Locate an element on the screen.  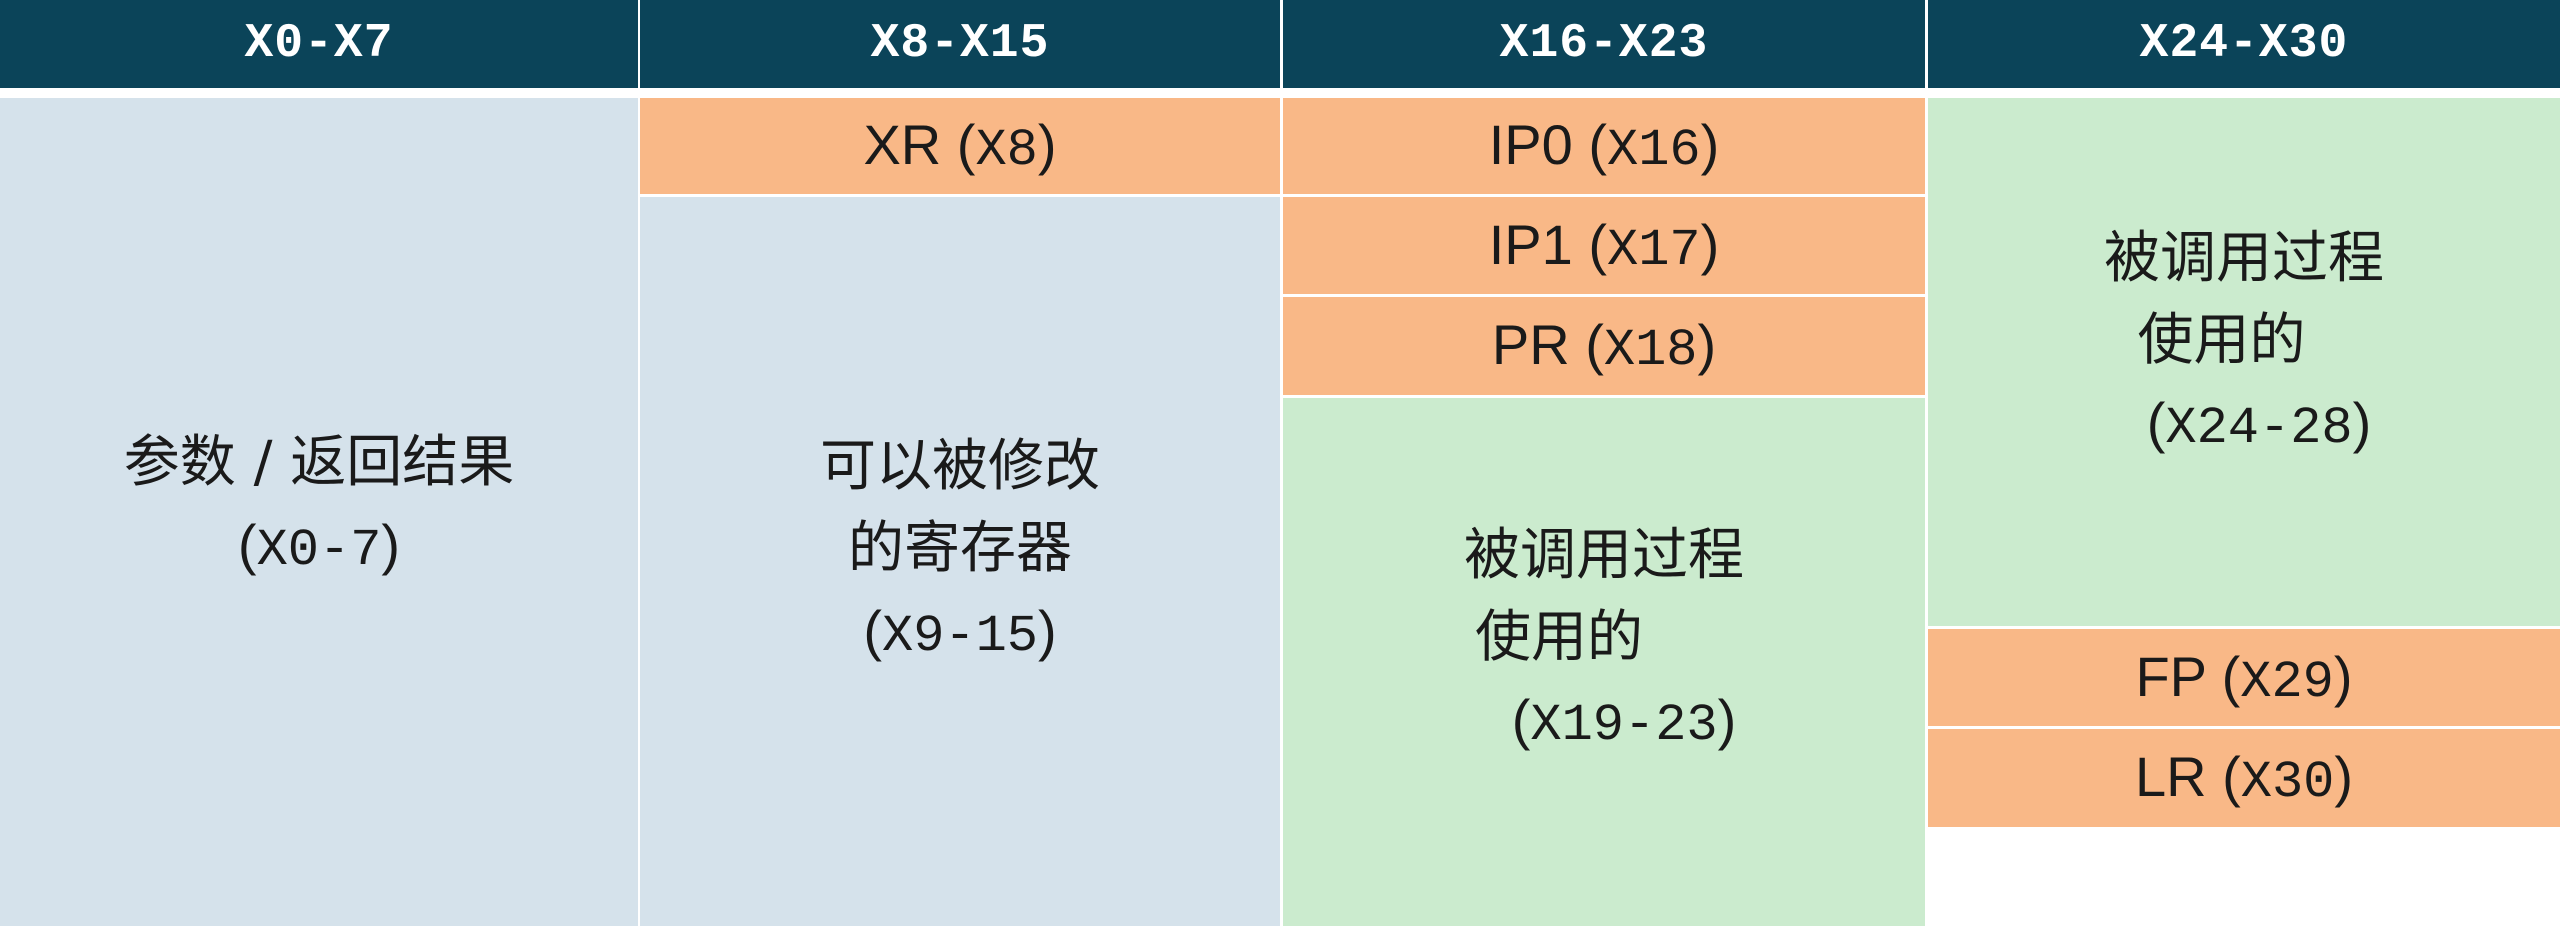
callee-saved-line1-x19-23: 被调用过程 is located at coordinates (1604, 555).